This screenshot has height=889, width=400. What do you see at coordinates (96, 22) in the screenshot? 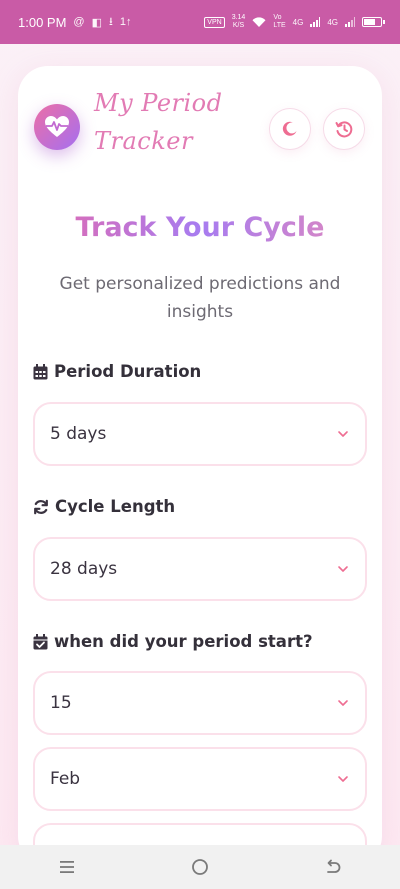
I see `outlook-icon: ◧` at bounding box center [96, 22].